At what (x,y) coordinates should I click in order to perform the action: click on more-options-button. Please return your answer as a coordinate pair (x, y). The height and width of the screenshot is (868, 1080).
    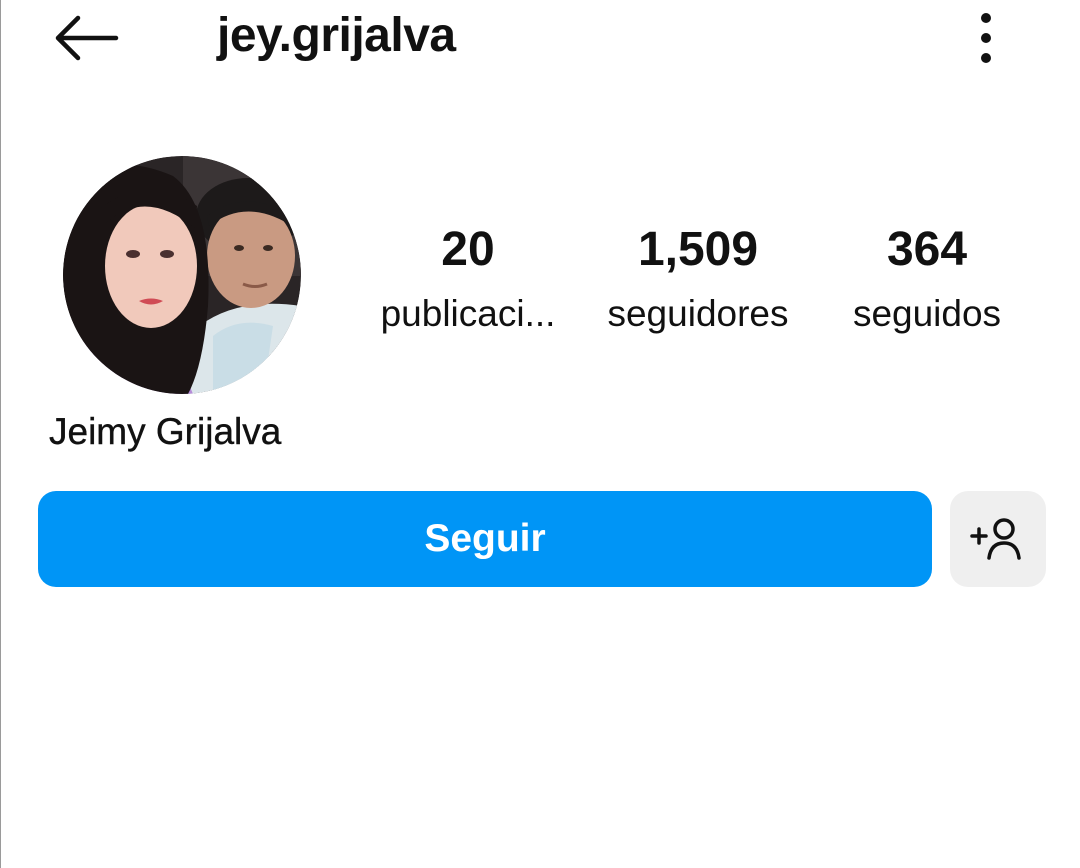
    Looking at the image, I should click on (986, 38).